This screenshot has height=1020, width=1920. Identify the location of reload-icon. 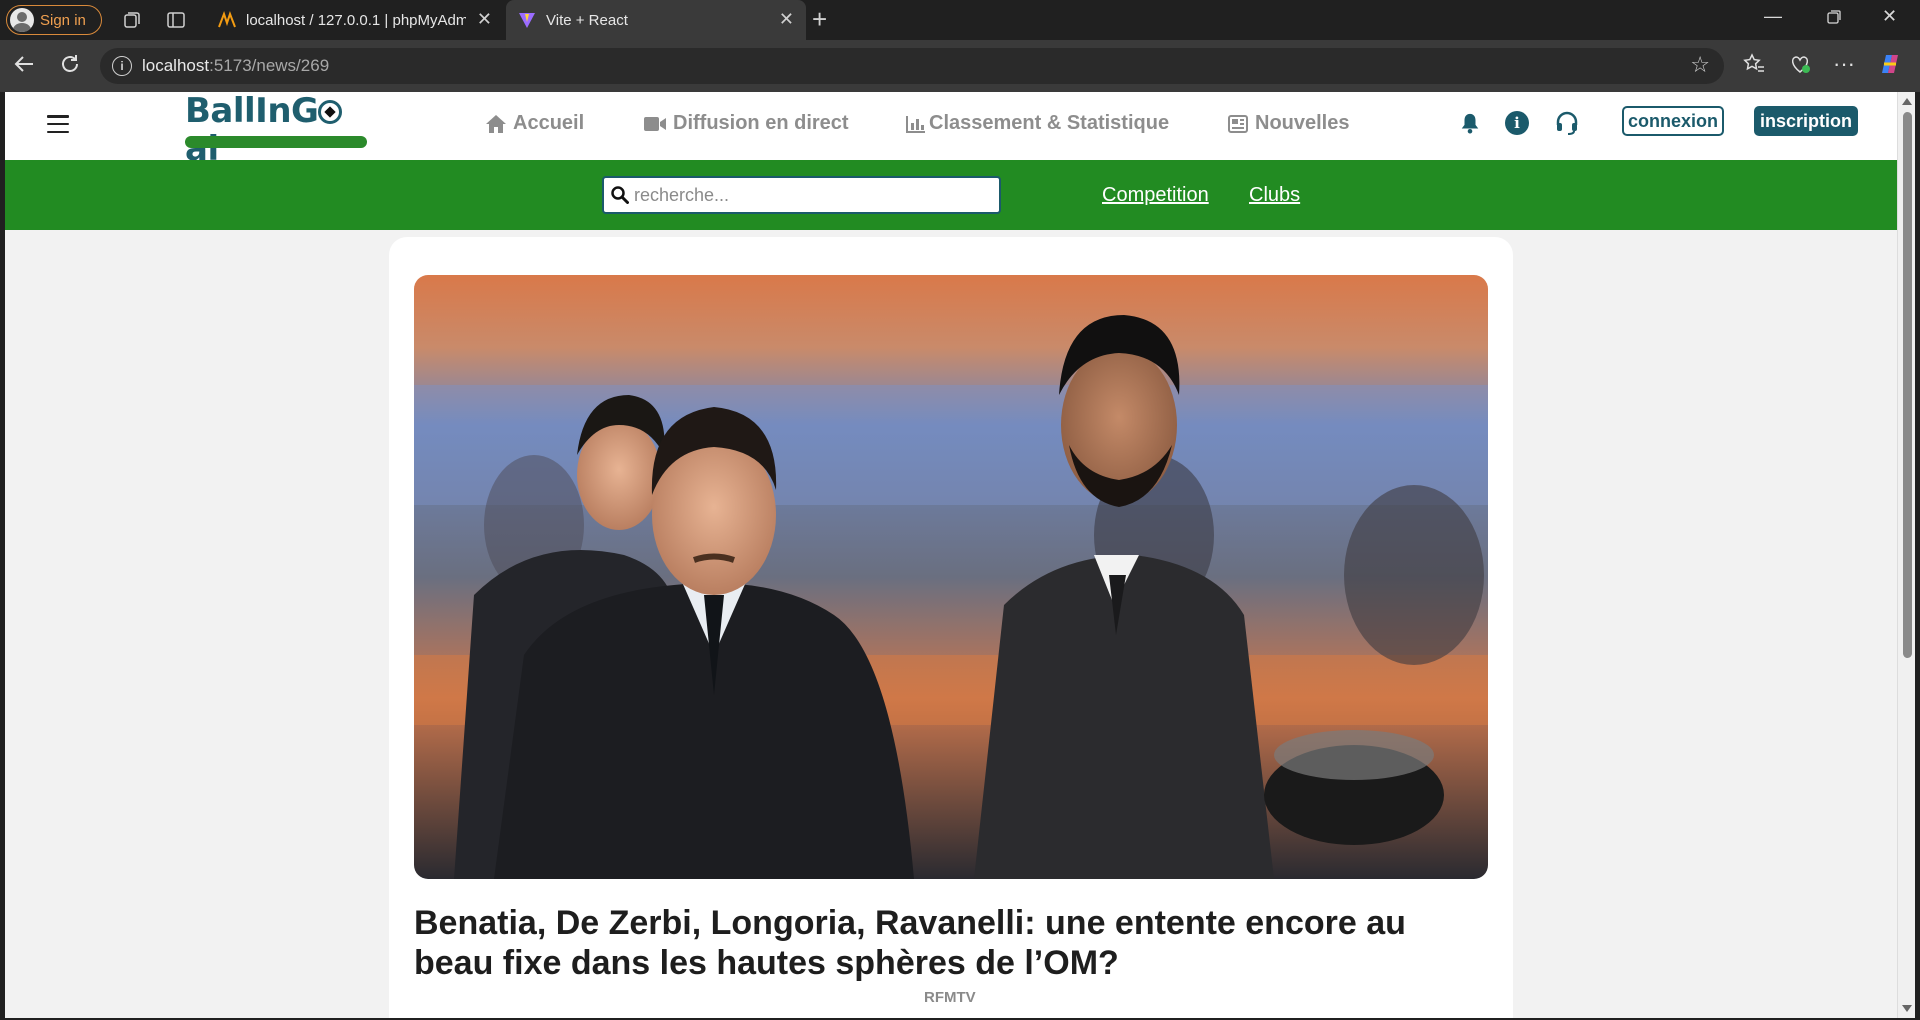
(70, 64).